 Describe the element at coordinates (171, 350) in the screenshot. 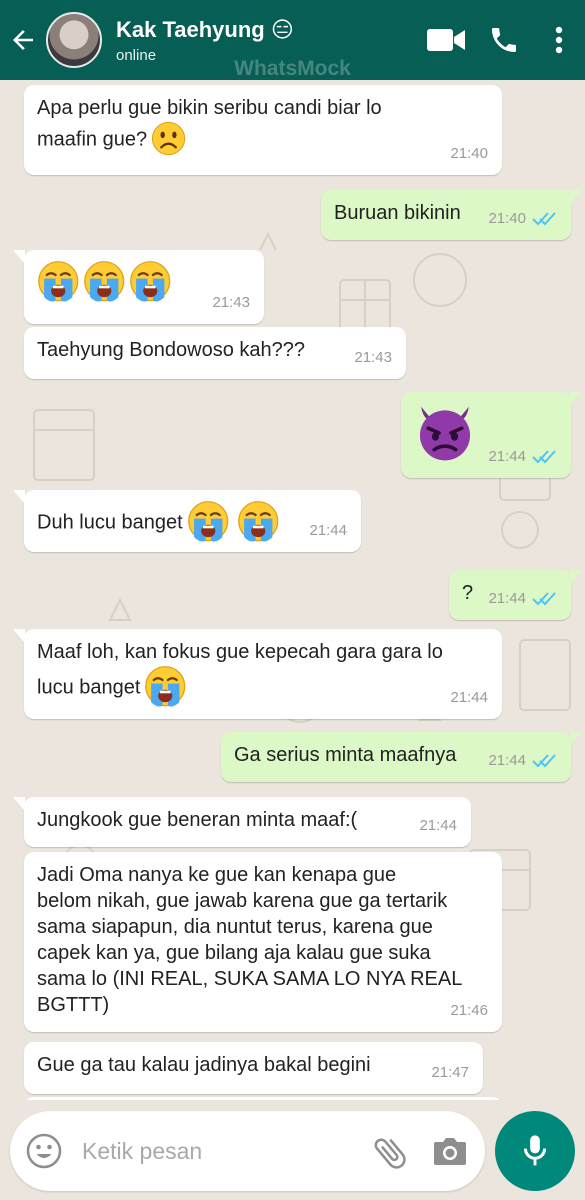

I see `message-body: Taehyung Bondowoso kah???` at that location.